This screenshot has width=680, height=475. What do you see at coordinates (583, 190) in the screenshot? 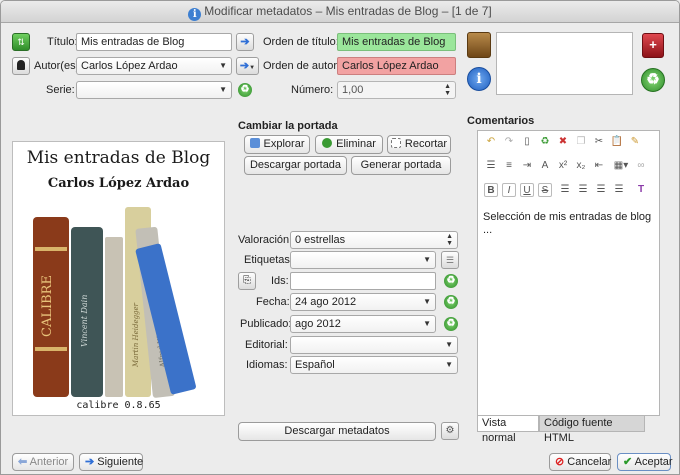
I see `align-center-icon: ☰` at bounding box center [583, 190].